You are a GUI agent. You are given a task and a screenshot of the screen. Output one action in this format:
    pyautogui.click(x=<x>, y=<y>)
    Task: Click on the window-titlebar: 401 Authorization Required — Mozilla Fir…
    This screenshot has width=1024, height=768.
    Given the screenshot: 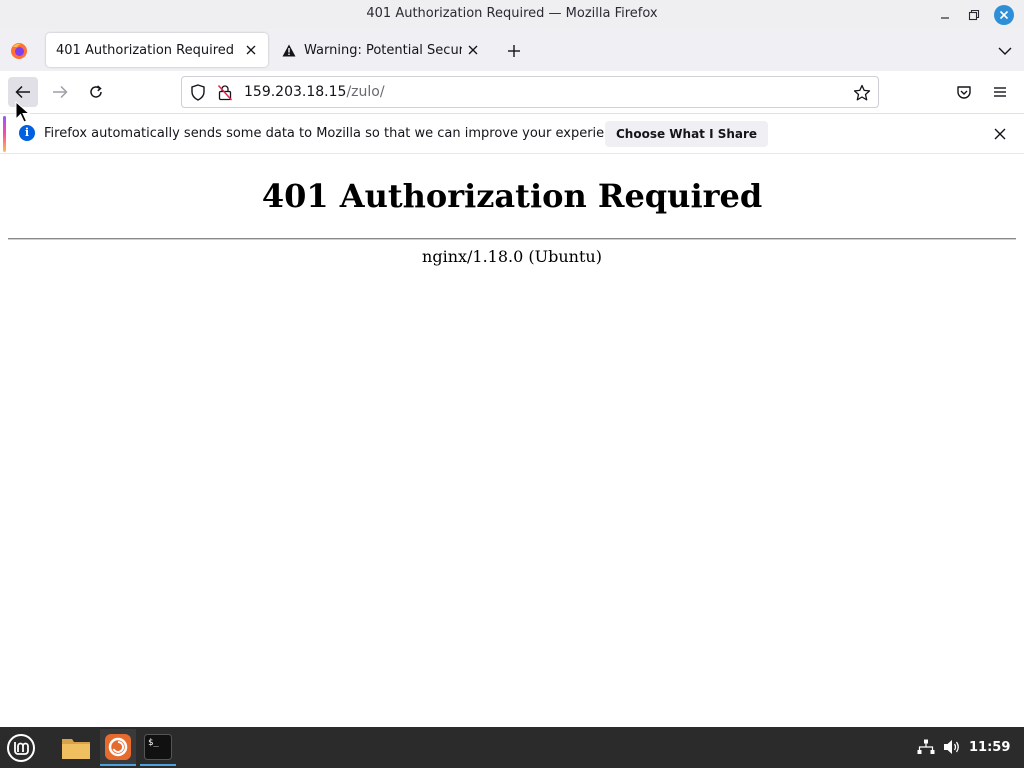 What is the action you would take?
    pyautogui.click(x=512, y=14)
    